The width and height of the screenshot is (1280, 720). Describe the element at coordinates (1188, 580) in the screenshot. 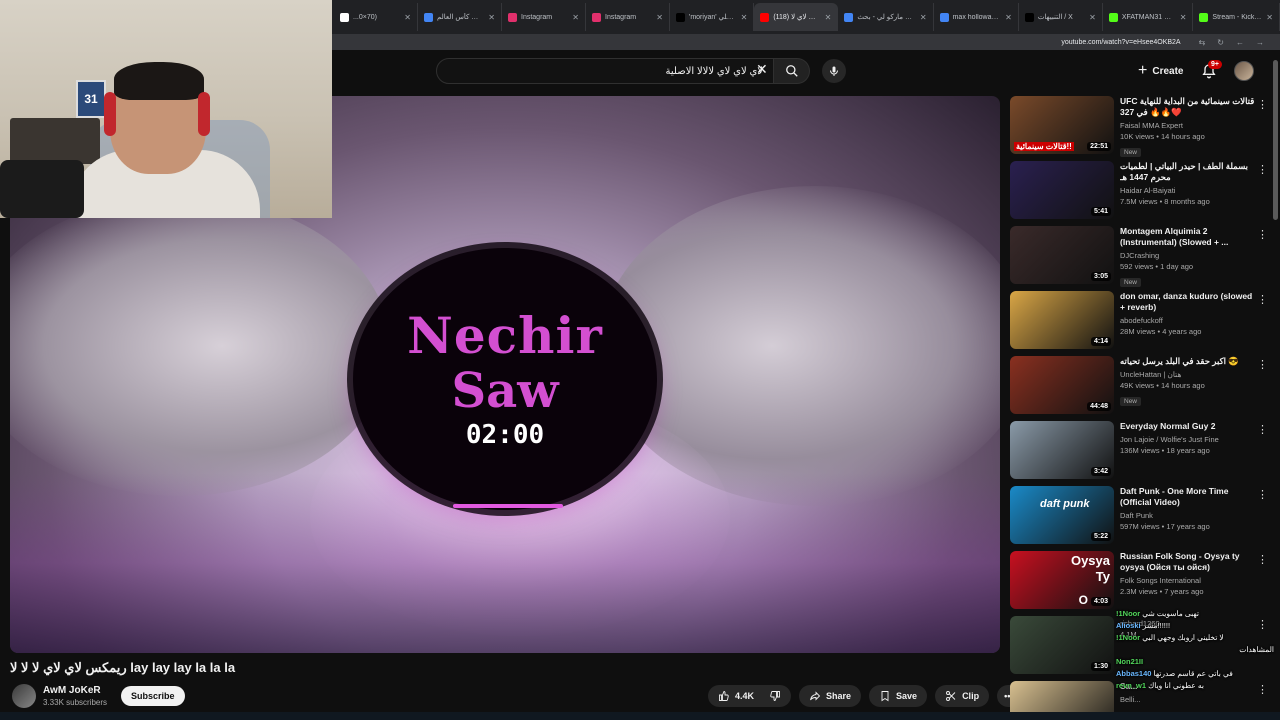

I see `recommendation-channel: Folk Songs International` at that location.